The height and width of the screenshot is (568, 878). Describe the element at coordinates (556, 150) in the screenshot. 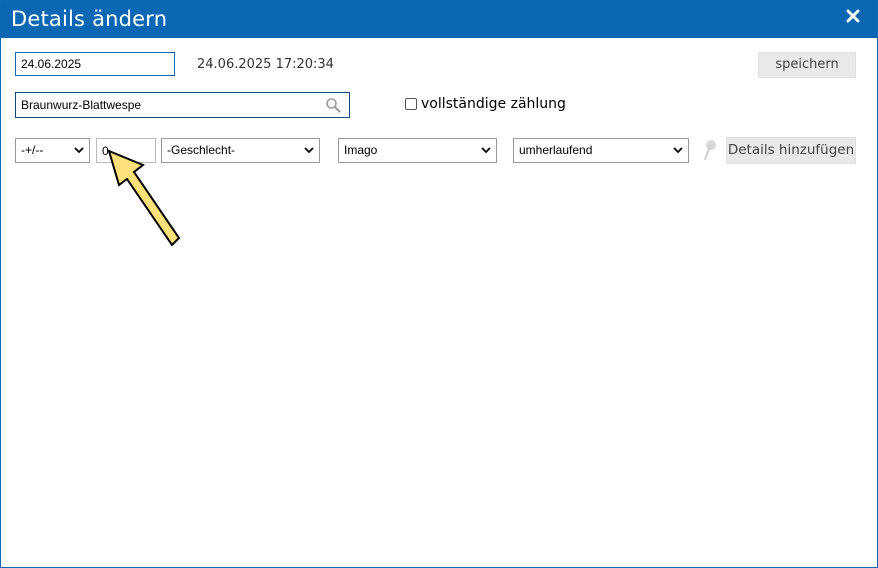

I see `behavior-select-value: umherlaufend` at that location.